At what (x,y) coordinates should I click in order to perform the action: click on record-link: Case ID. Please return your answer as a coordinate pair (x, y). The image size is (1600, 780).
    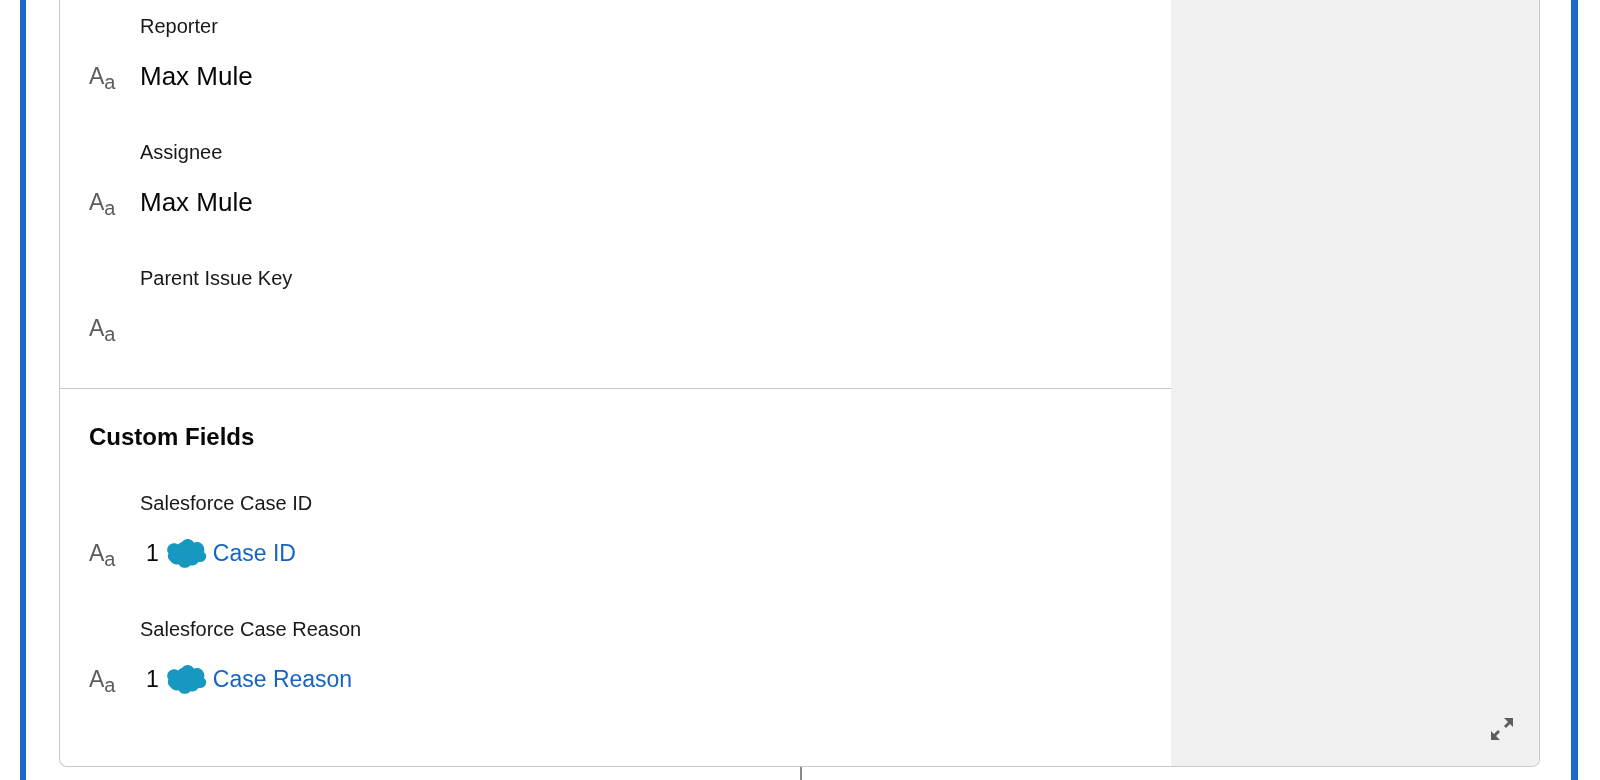
    Looking at the image, I should click on (254, 553).